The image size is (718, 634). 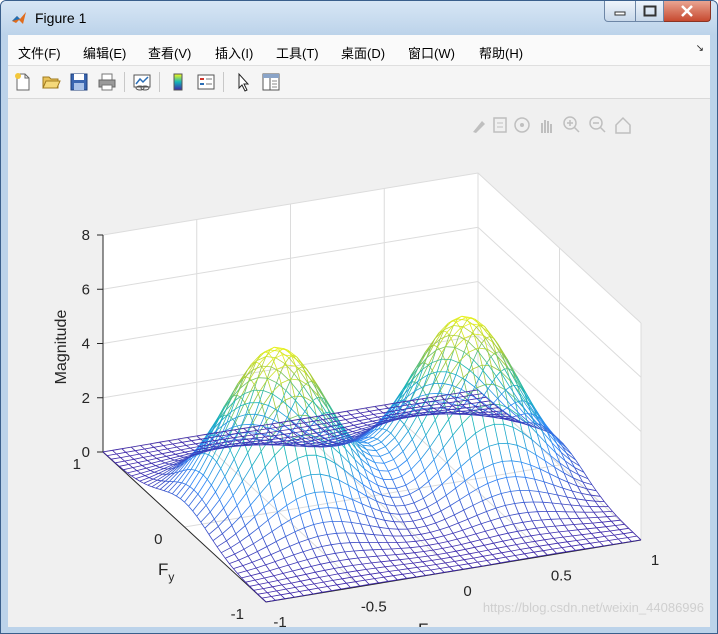 I want to click on minimize-button, so click(x=620, y=11).